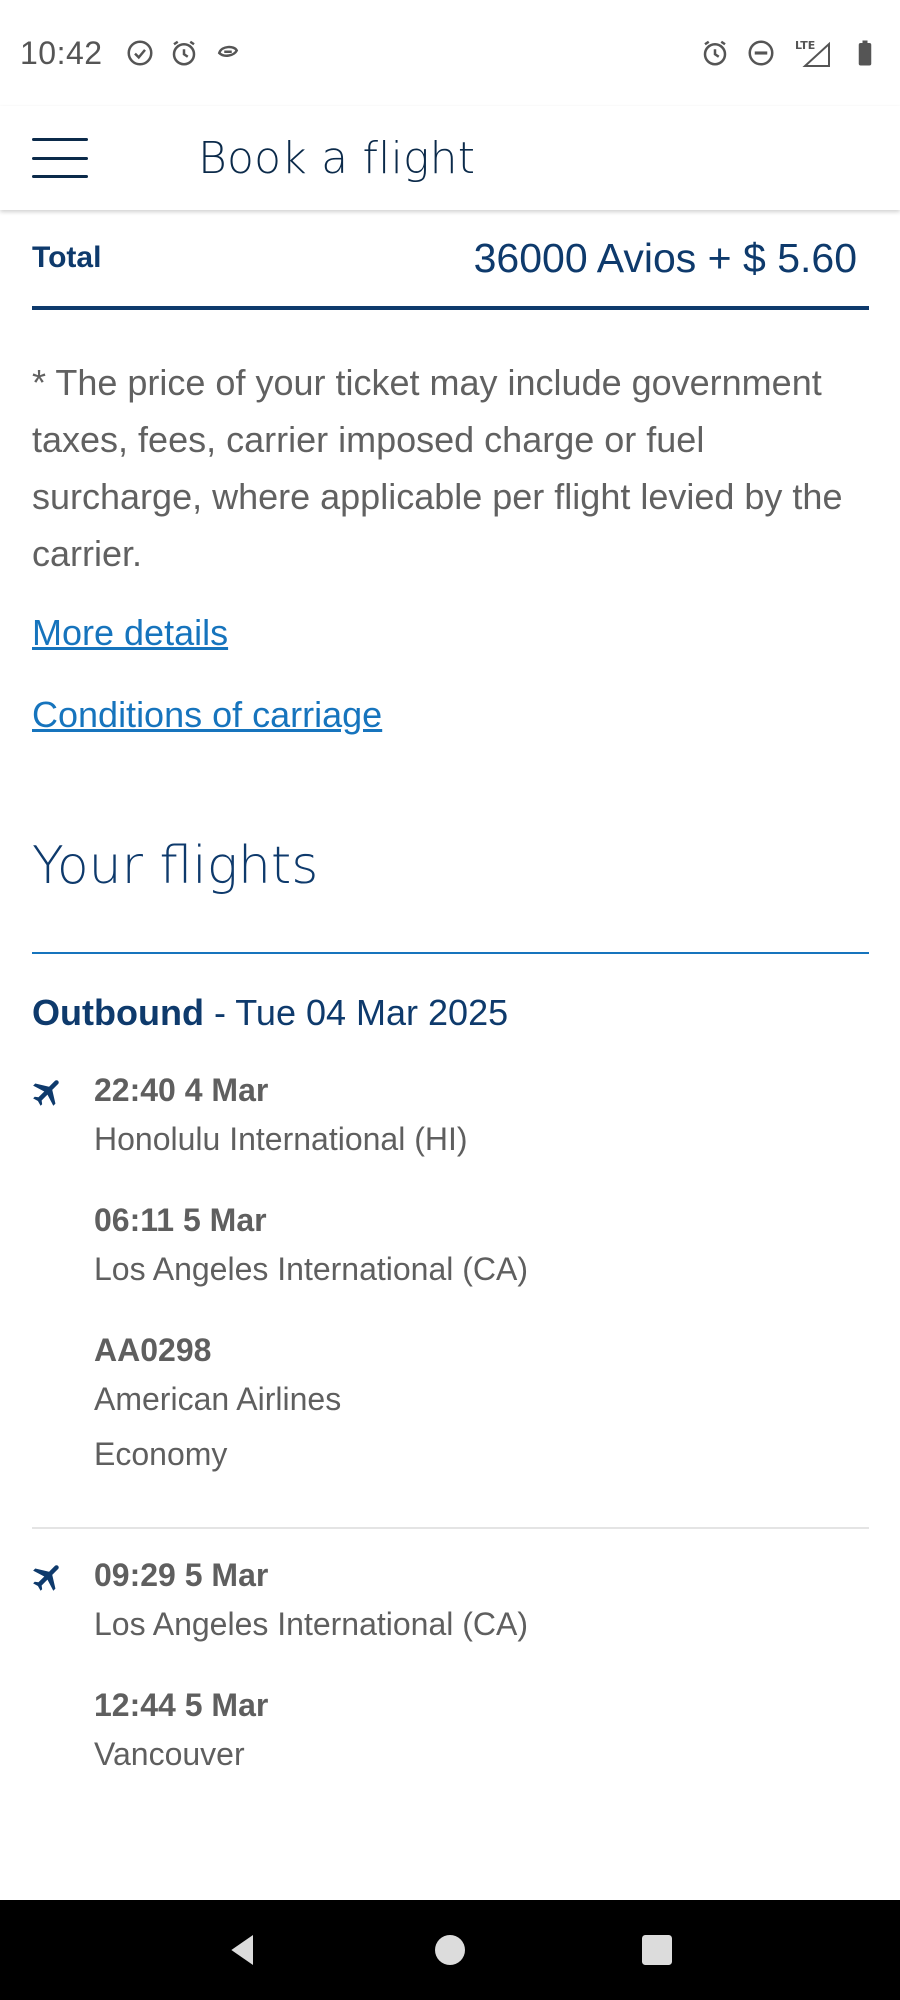 The image size is (900, 2000). Describe the element at coordinates (450, 953) in the screenshot. I see `flights-divider` at that location.